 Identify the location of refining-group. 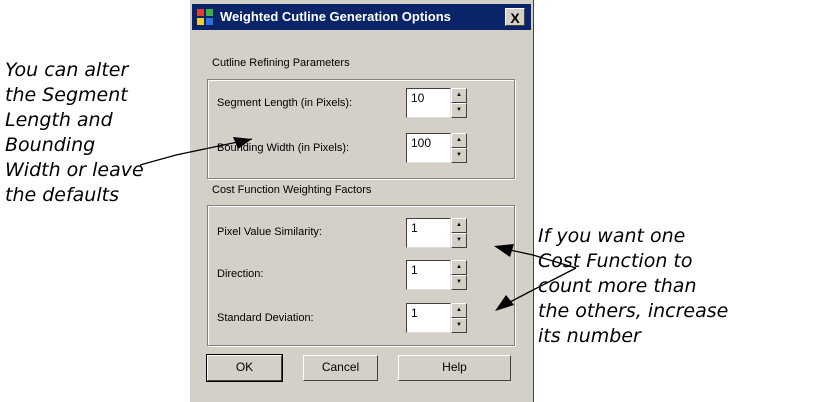
(361, 129).